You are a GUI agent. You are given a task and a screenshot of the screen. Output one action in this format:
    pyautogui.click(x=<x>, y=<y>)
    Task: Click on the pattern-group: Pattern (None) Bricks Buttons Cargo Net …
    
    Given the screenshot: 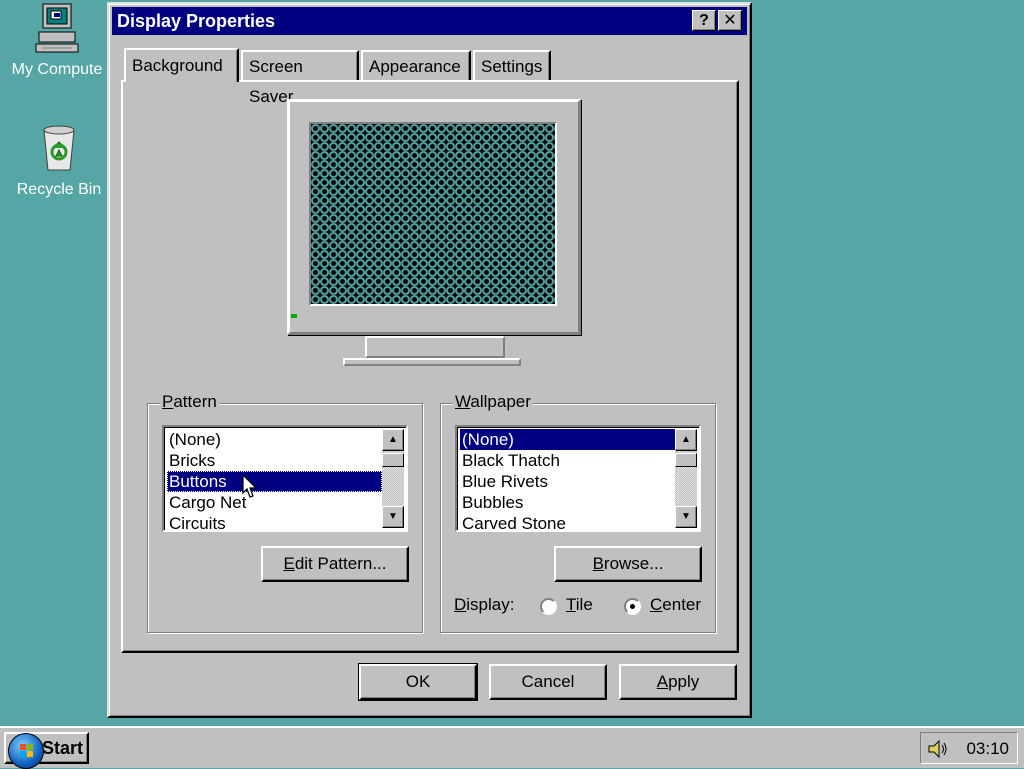 What is the action you would take?
    pyautogui.click(x=285, y=512)
    